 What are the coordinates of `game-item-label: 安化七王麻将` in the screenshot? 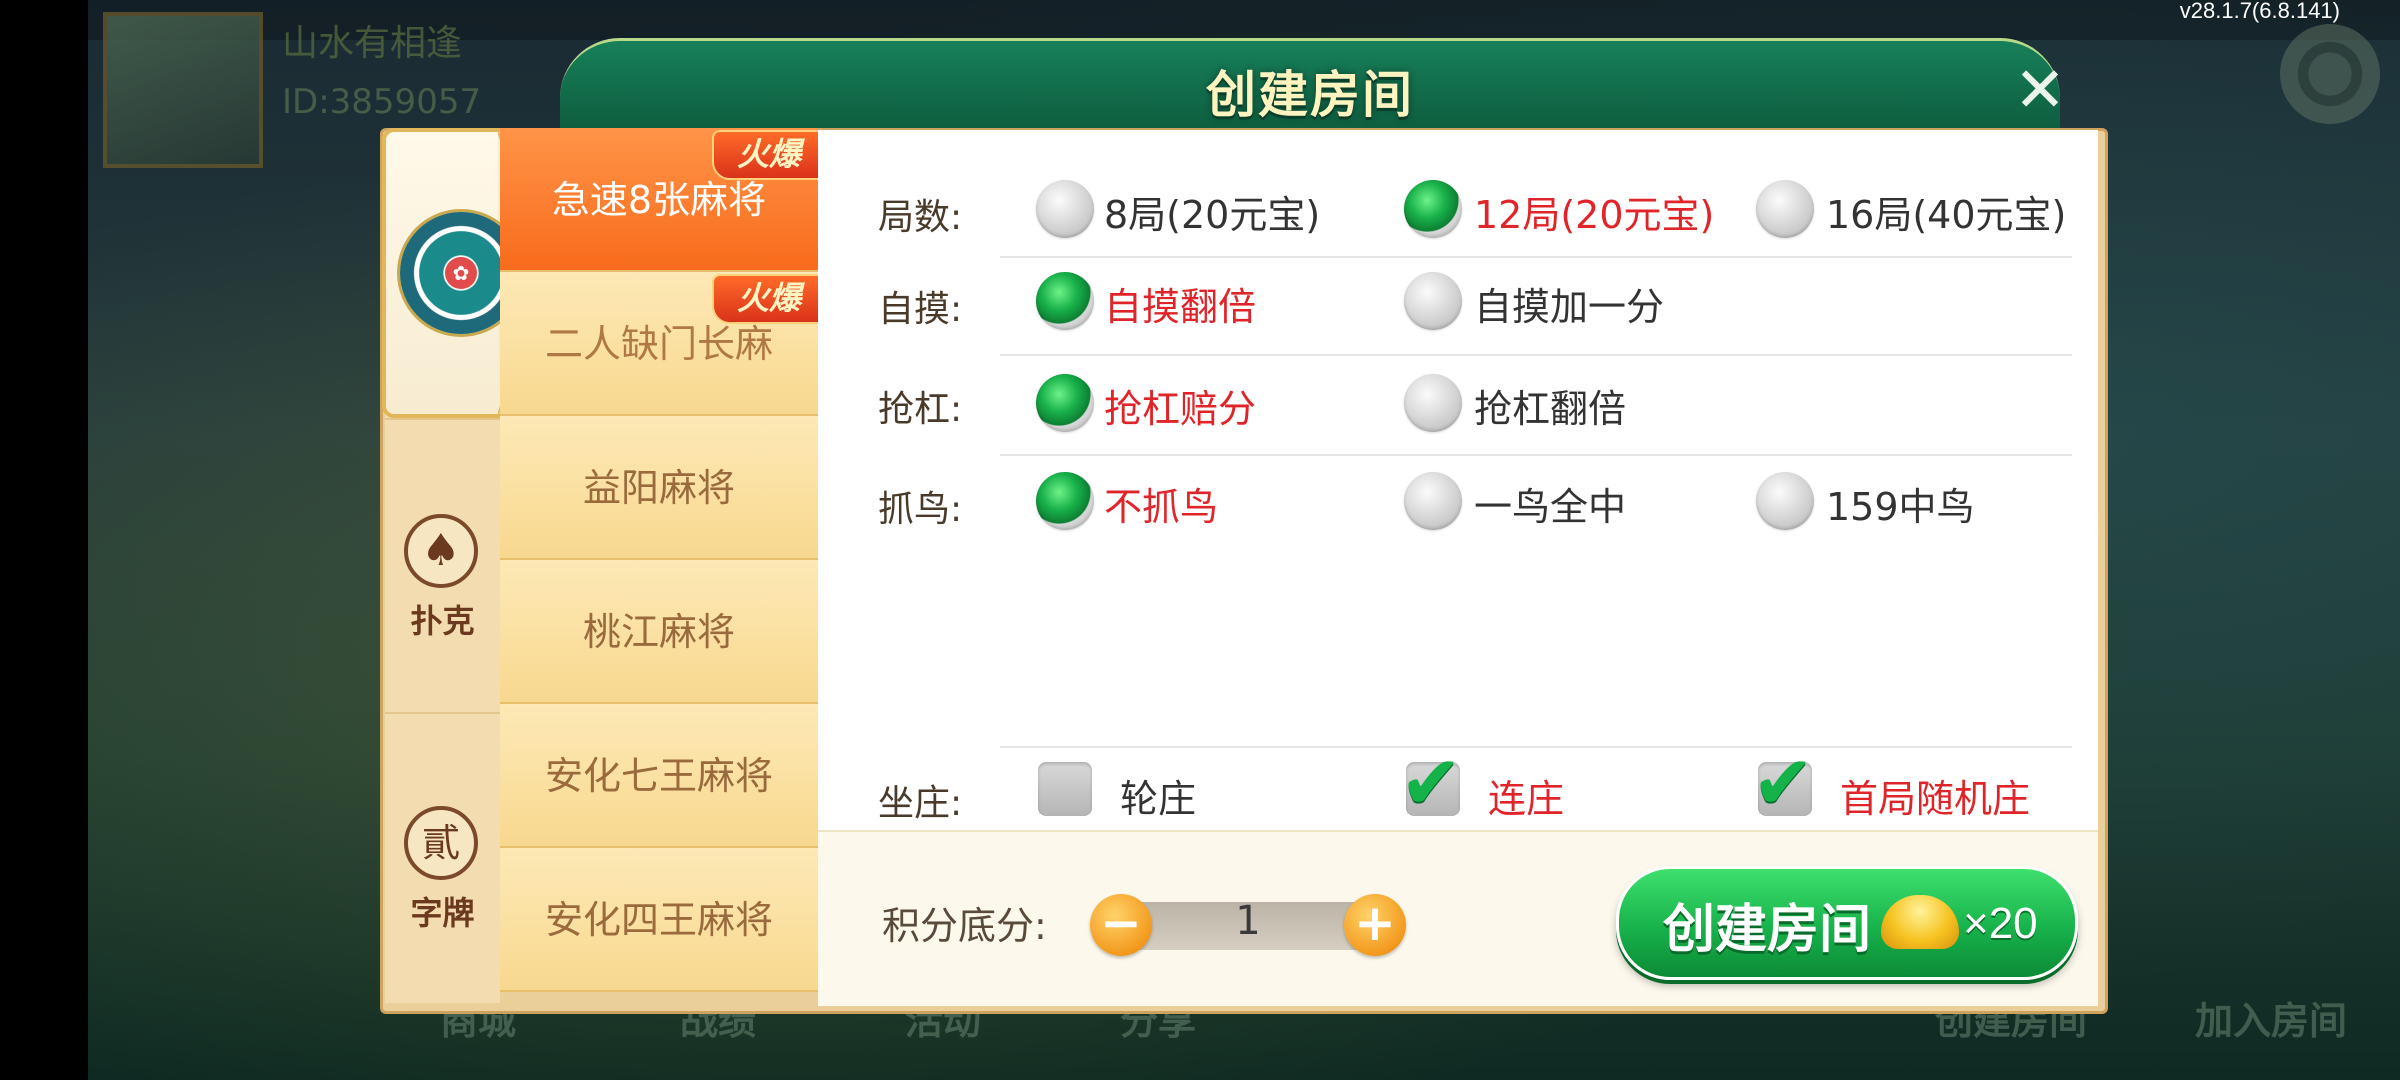 It's located at (658, 776).